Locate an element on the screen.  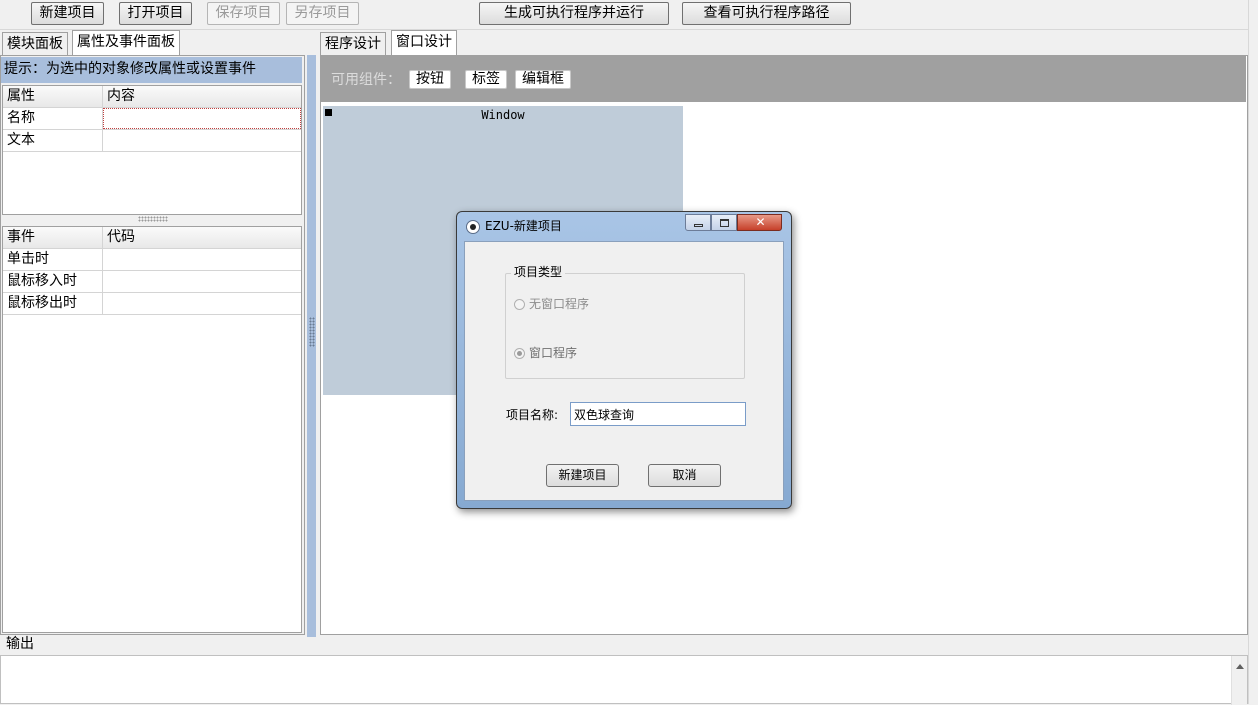
hint-bar: 提示：为选中的对象修改属性或设置事件 is located at coordinates (151, 70).